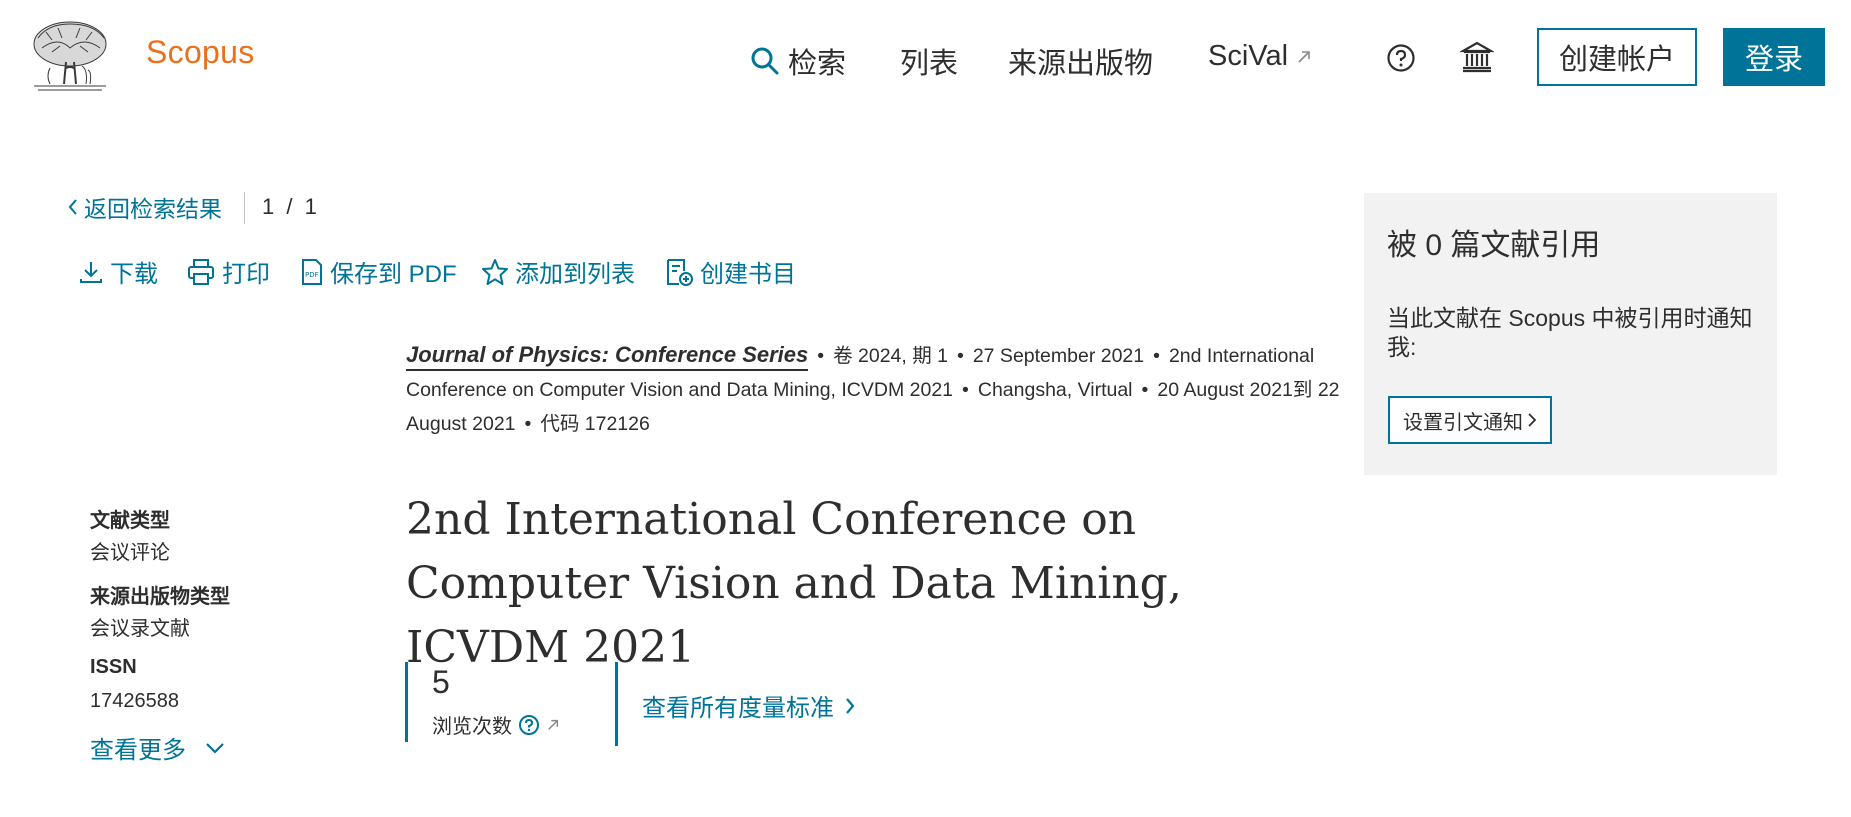  Describe the element at coordinates (200, 52) in the screenshot. I see `scopus-brand: Scopus` at that location.